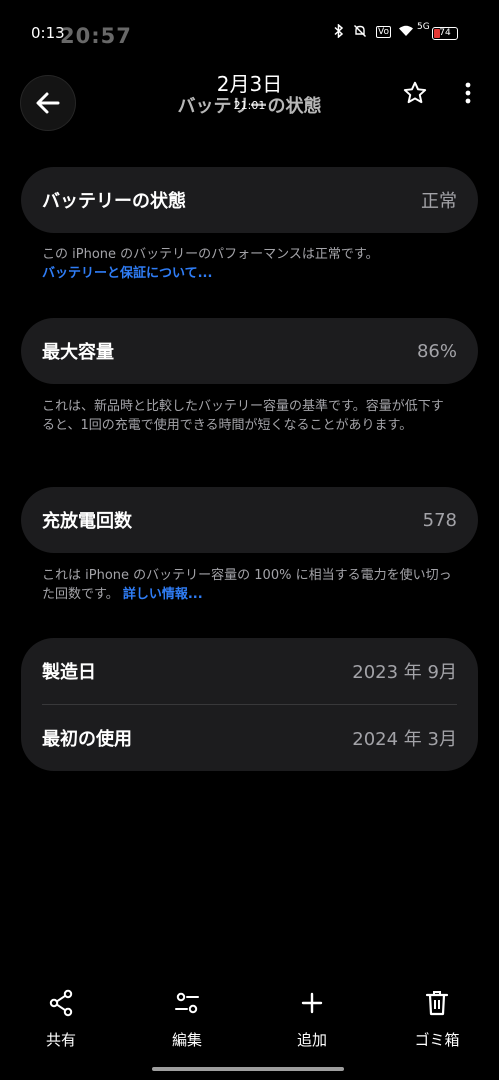 The image size is (499, 1080). What do you see at coordinates (249, 30) in the screenshot?
I see `status-bar: 0:13 20:57 Vo 5G 74` at bounding box center [249, 30].